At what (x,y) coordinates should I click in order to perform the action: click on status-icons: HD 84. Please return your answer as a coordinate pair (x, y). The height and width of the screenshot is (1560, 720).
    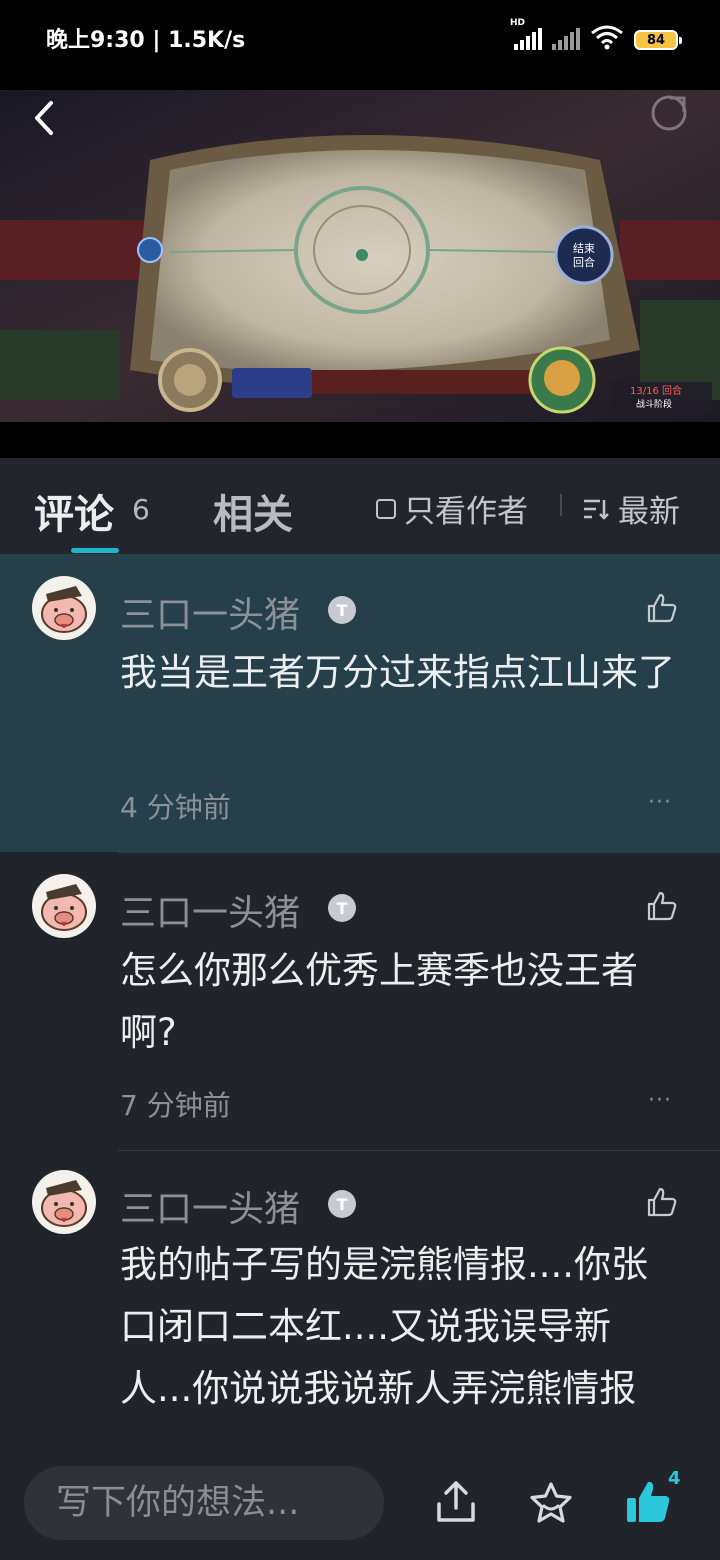
    Looking at the image, I should click on (596, 34).